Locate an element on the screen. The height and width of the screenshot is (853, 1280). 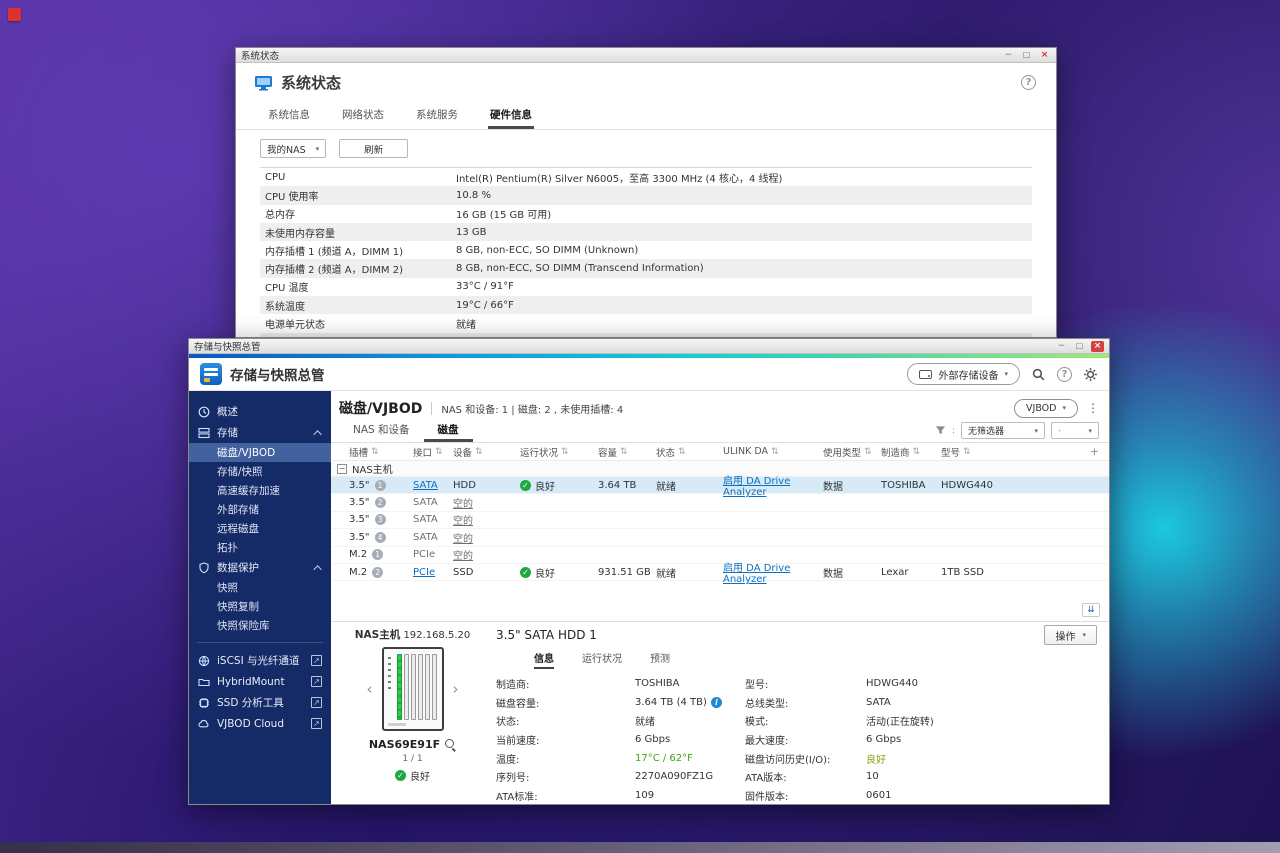
detail-field-row: ATA标准: 109 固件版本: 0601 is located at coordinates (796, 795).